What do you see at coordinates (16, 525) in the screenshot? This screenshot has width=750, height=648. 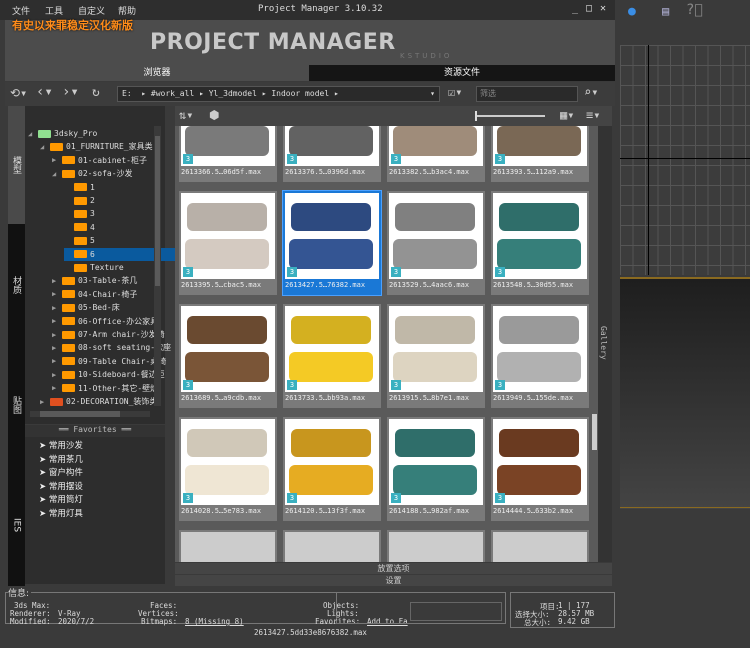 I see `vtab-ies: IES` at bounding box center [16, 525].